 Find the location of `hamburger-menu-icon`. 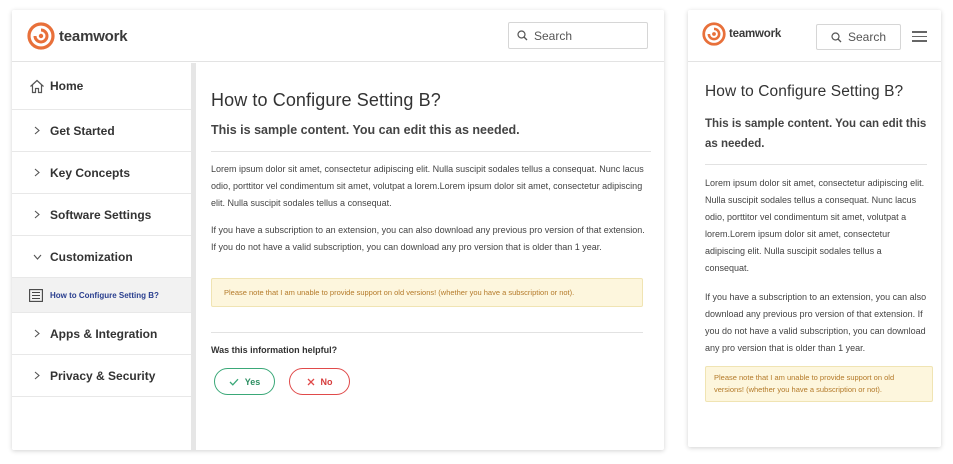

hamburger-menu-icon is located at coordinates (919, 36).